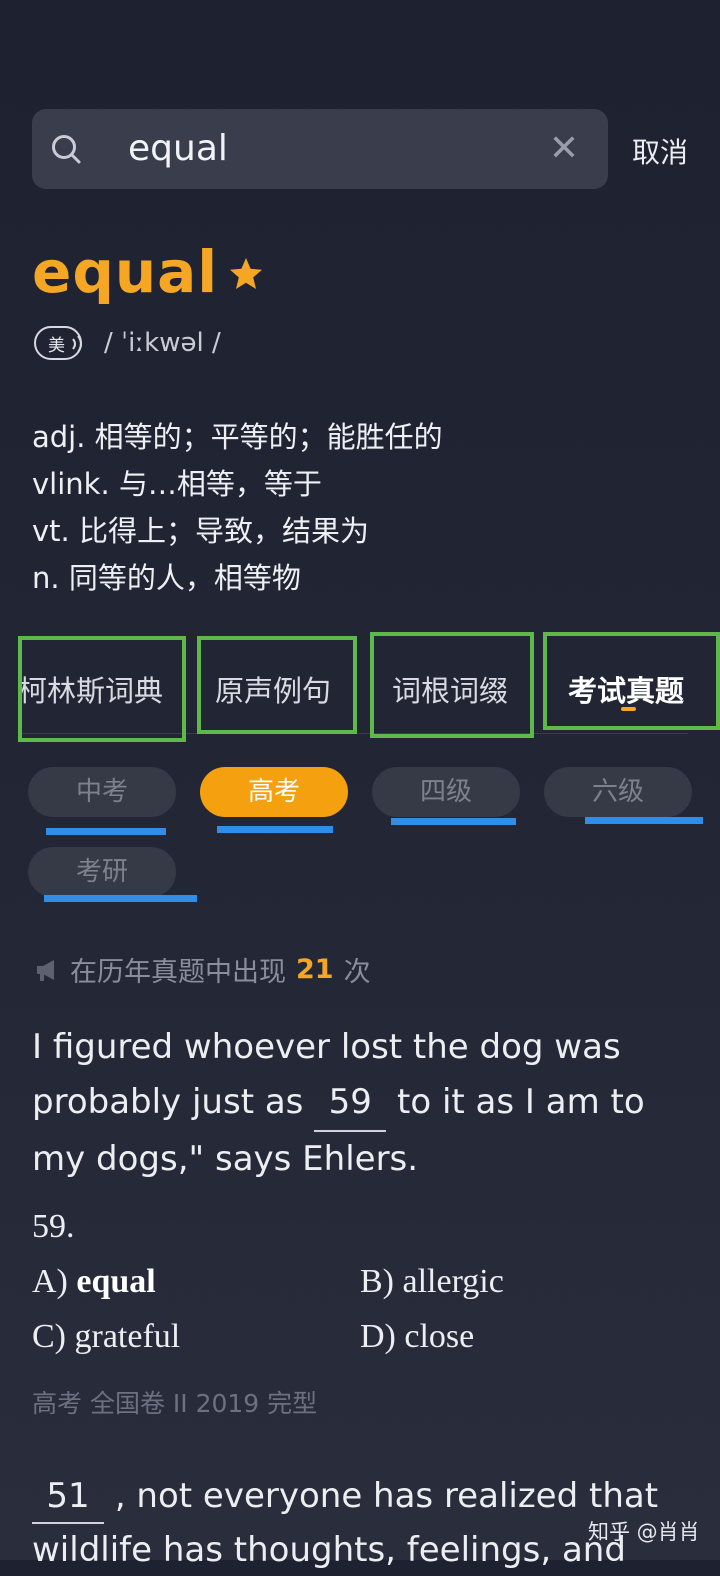  What do you see at coordinates (315, 969) in the screenshot?
I see `occurrence-count: 21` at bounding box center [315, 969].